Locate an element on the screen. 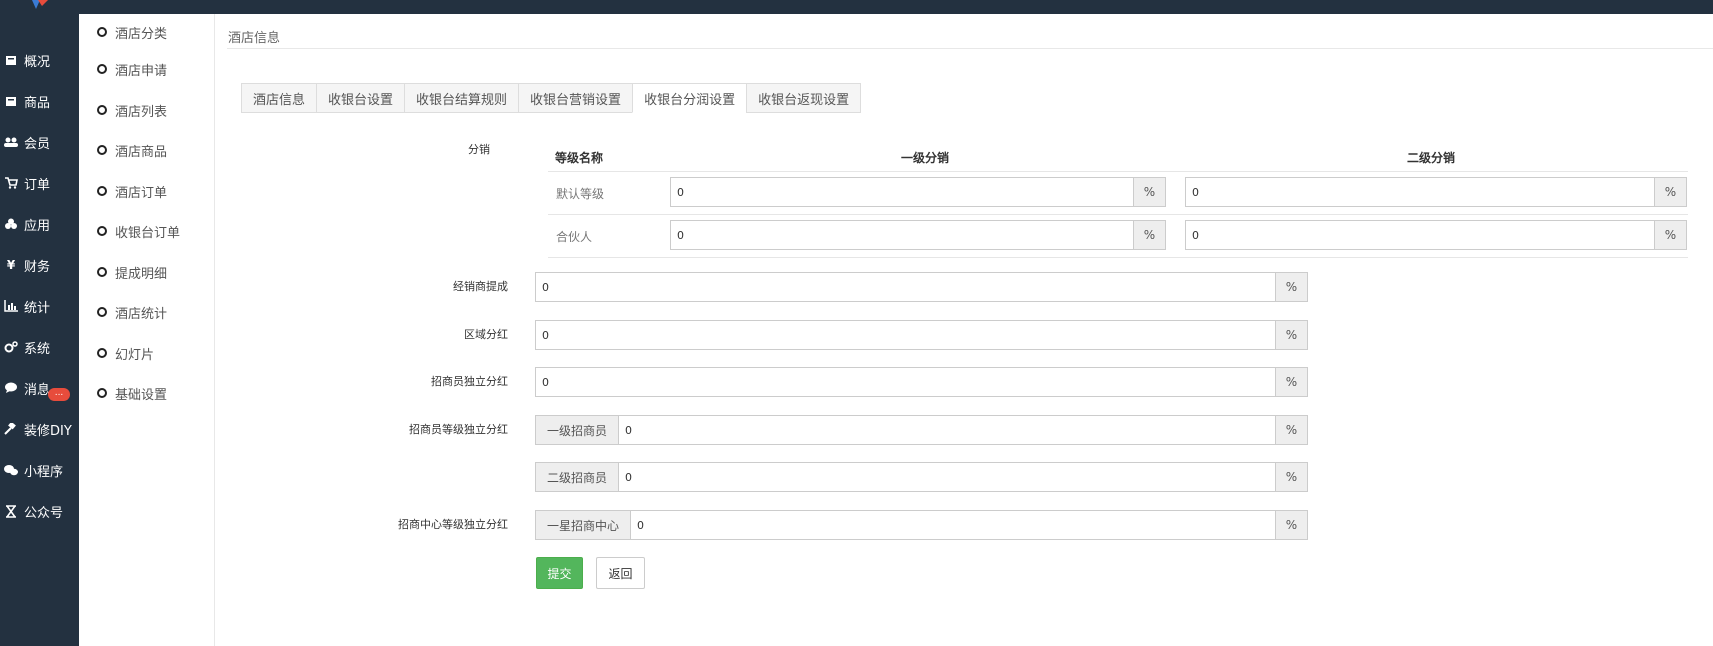 The height and width of the screenshot is (646, 1713). one-star-center-input-group: 一星招商中心 0 % is located at coordinates (921, 525).